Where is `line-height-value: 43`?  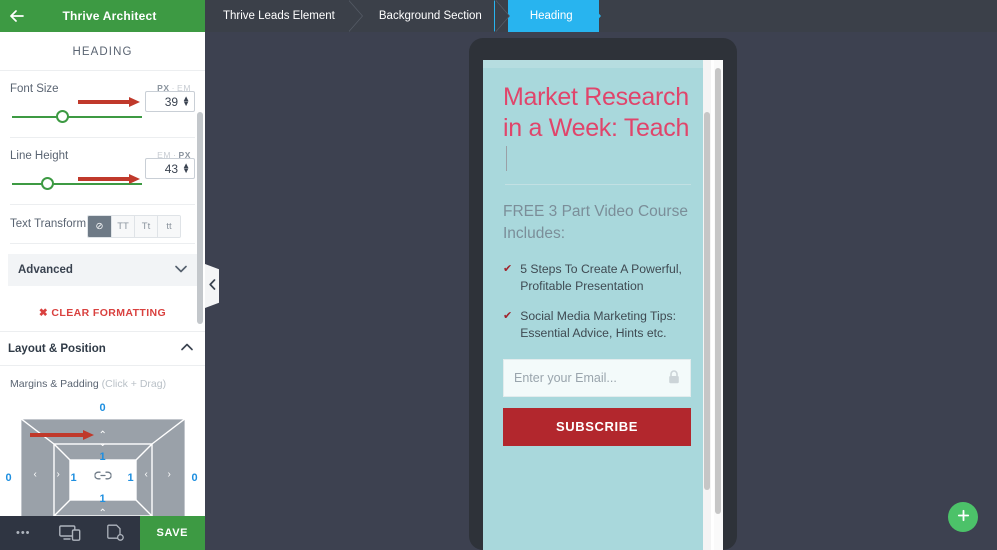
line-height-value: 43 is located at coordinates (171, 168).